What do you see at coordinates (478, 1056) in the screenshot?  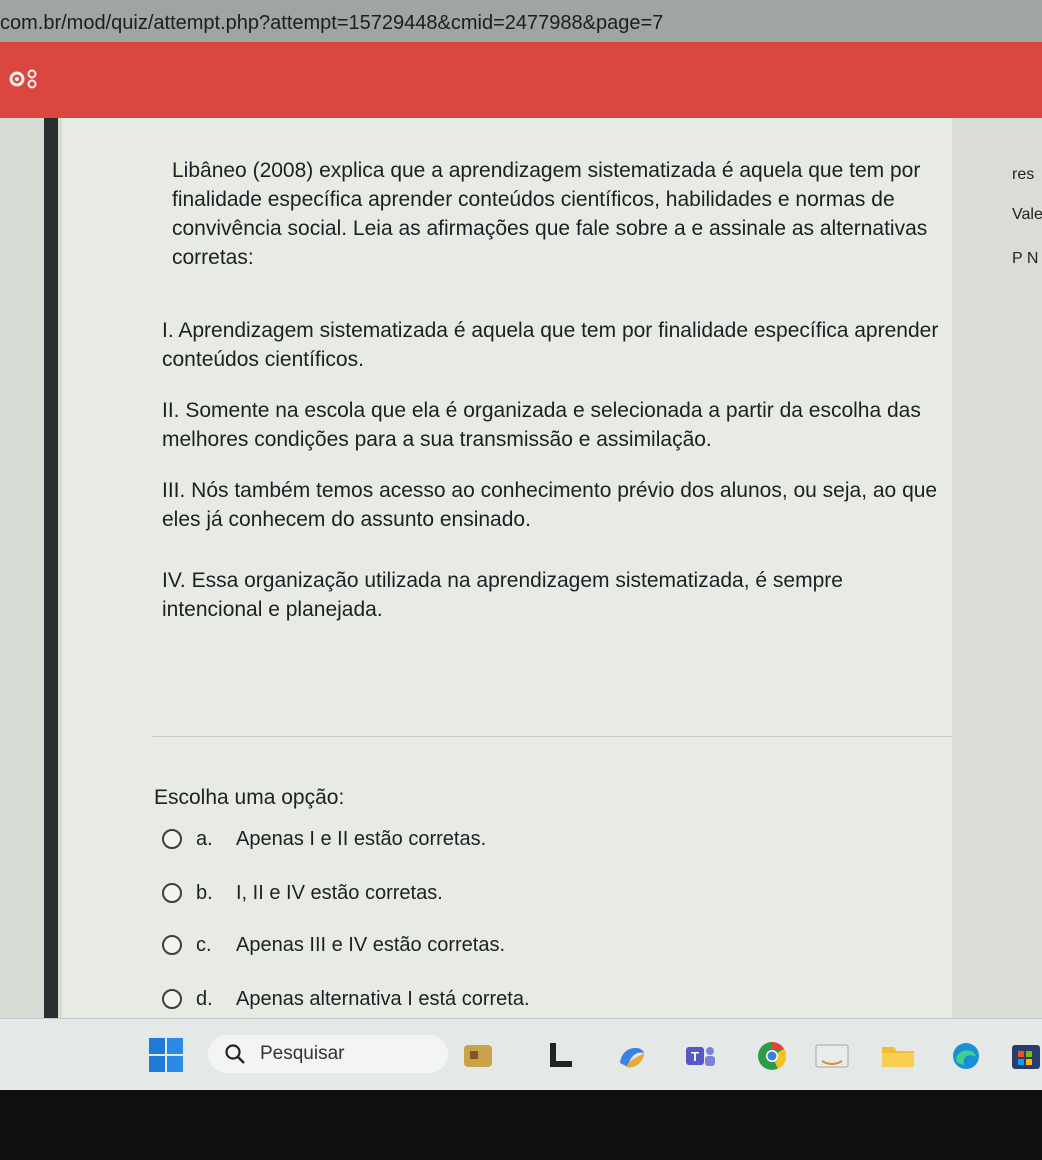 I see `widgets-icon` at bounding box center [478, 1056].